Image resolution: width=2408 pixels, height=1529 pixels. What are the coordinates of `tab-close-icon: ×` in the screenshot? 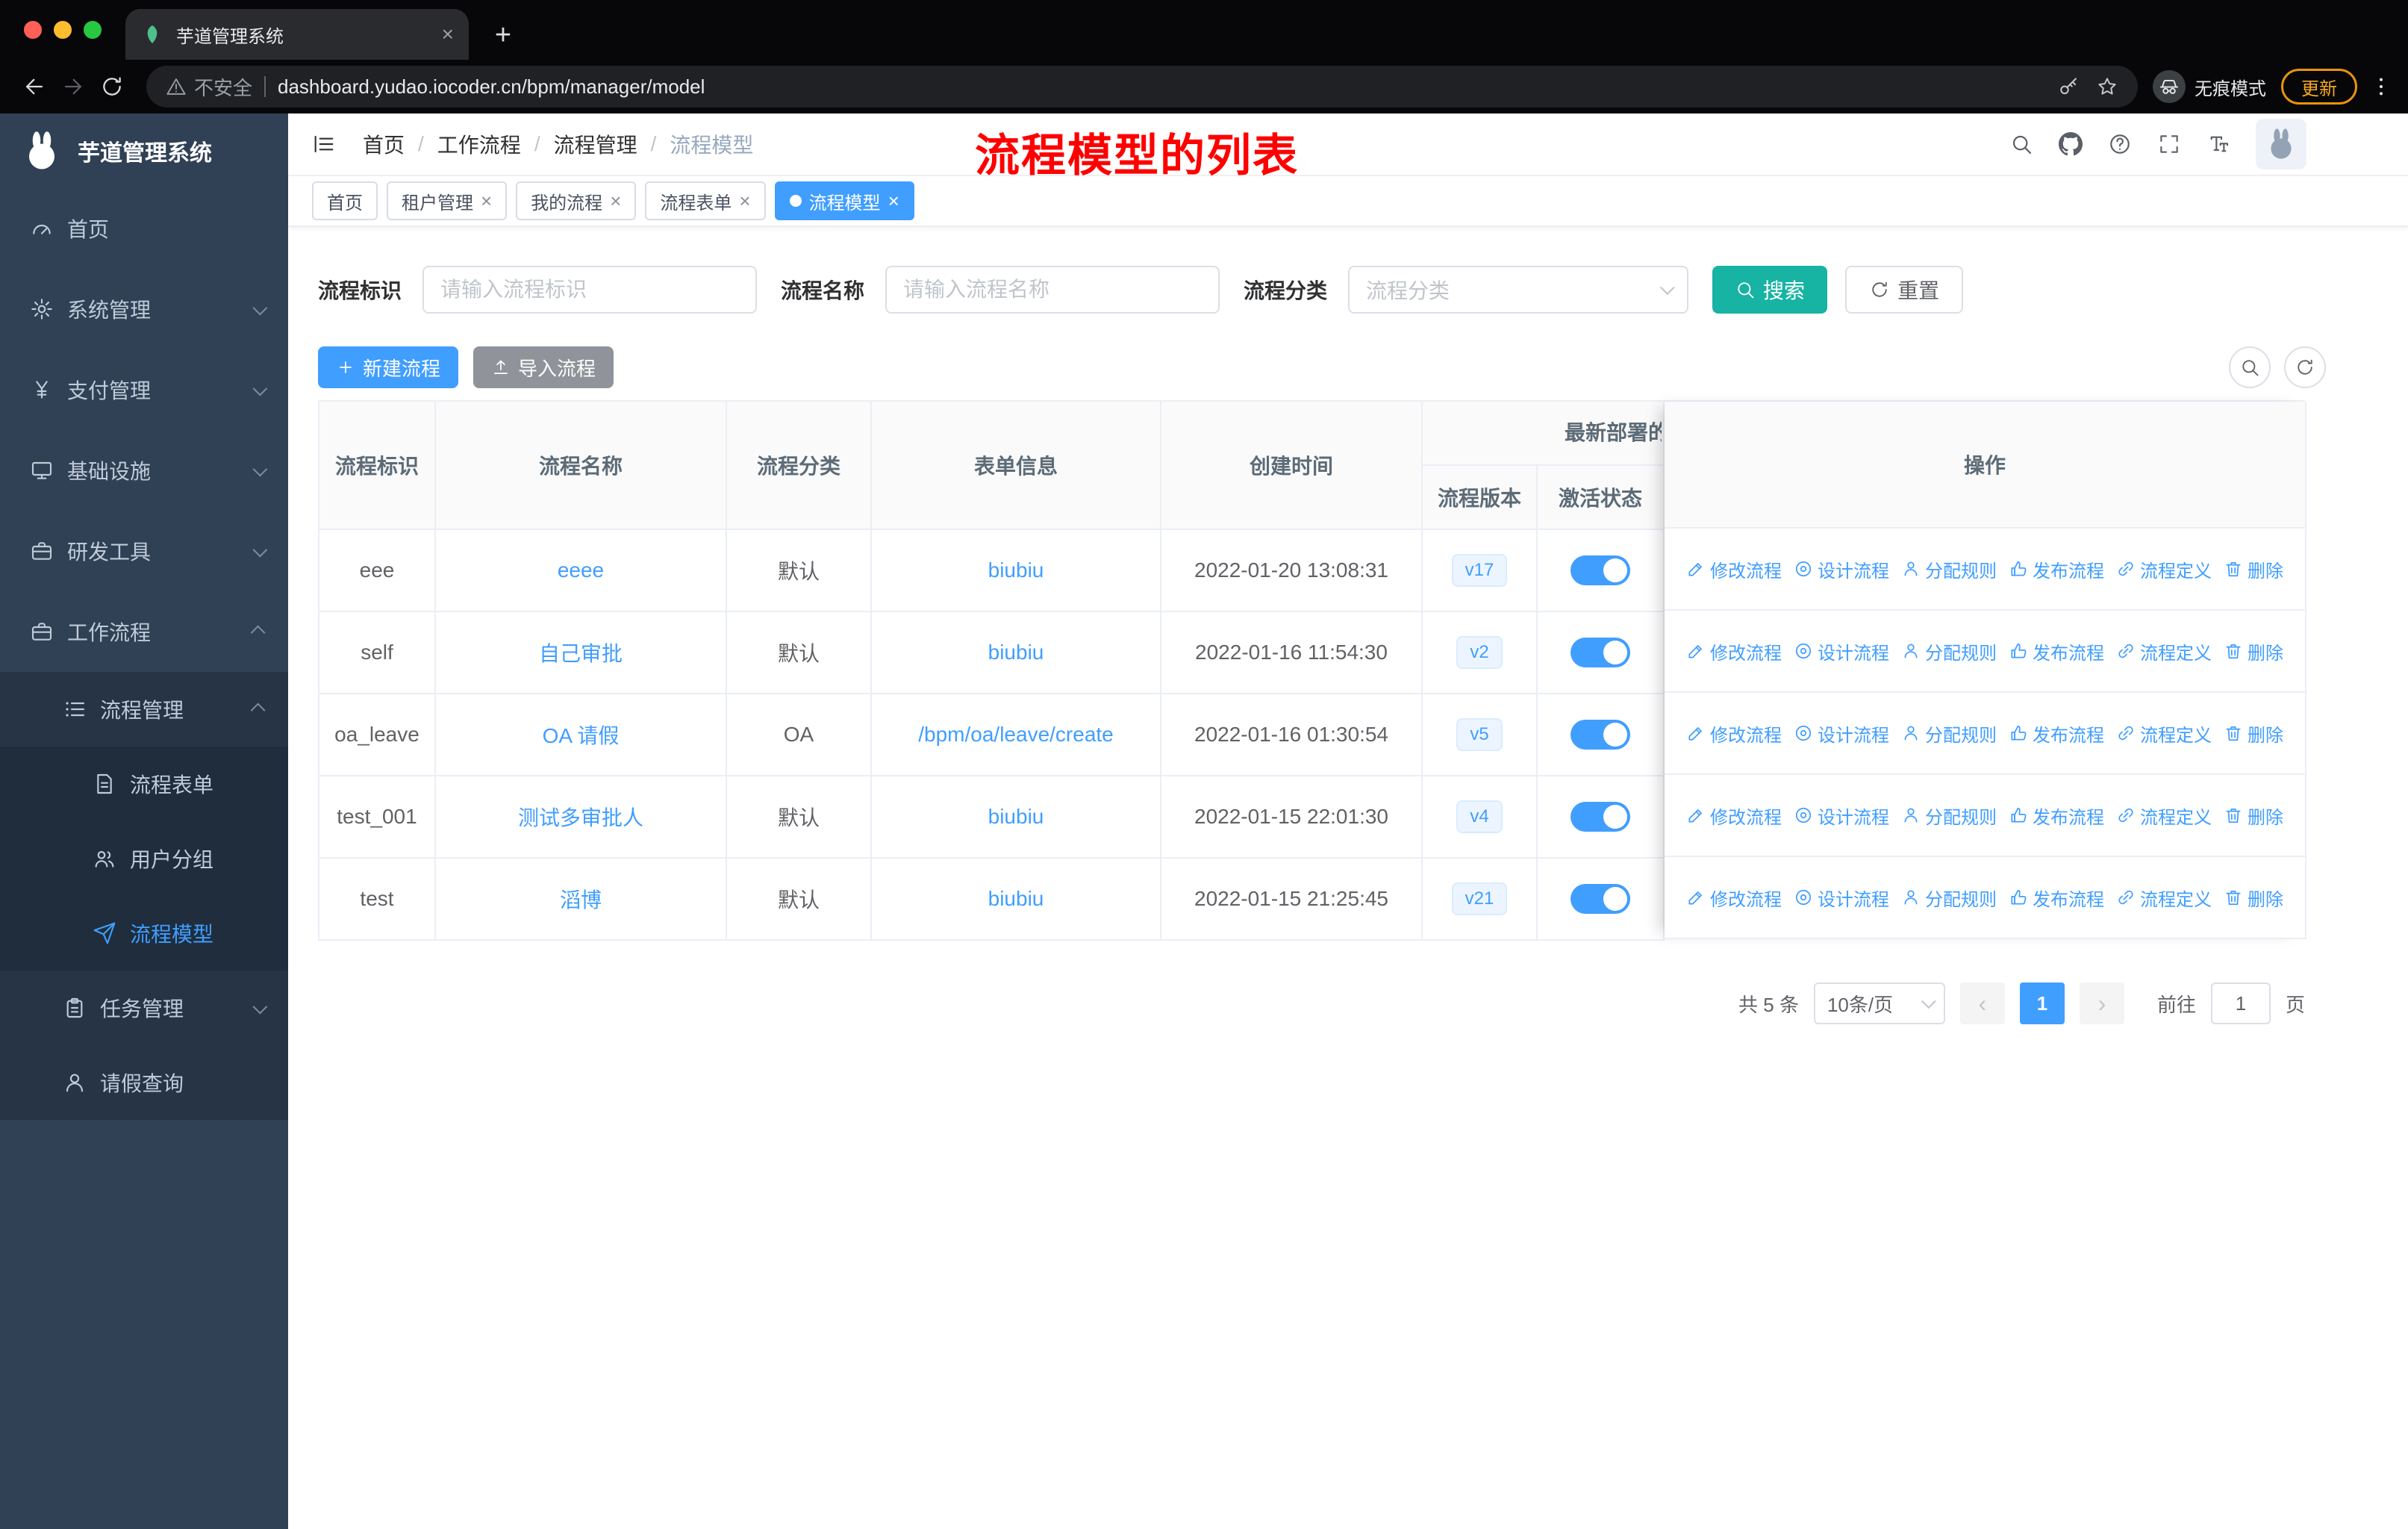 It's located at (448, 34).